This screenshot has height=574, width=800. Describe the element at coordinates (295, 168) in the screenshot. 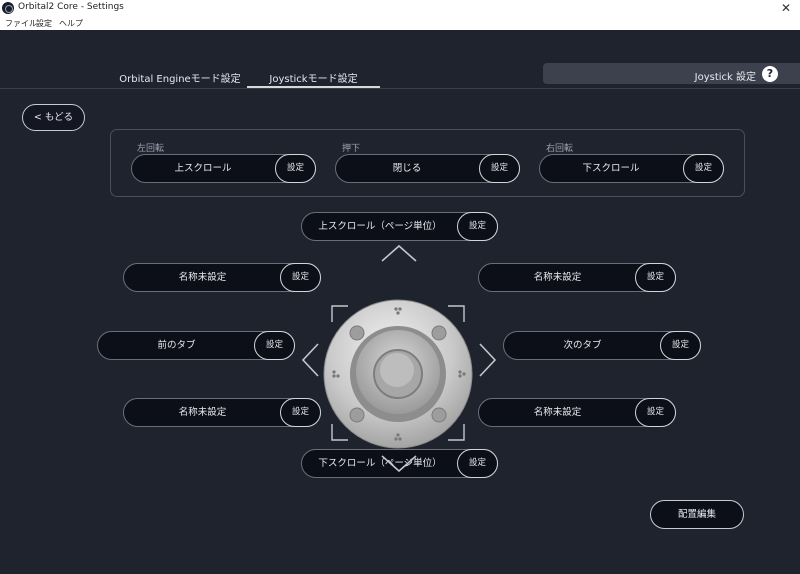

I see `rotate-left-set-button: 設定` at that location.